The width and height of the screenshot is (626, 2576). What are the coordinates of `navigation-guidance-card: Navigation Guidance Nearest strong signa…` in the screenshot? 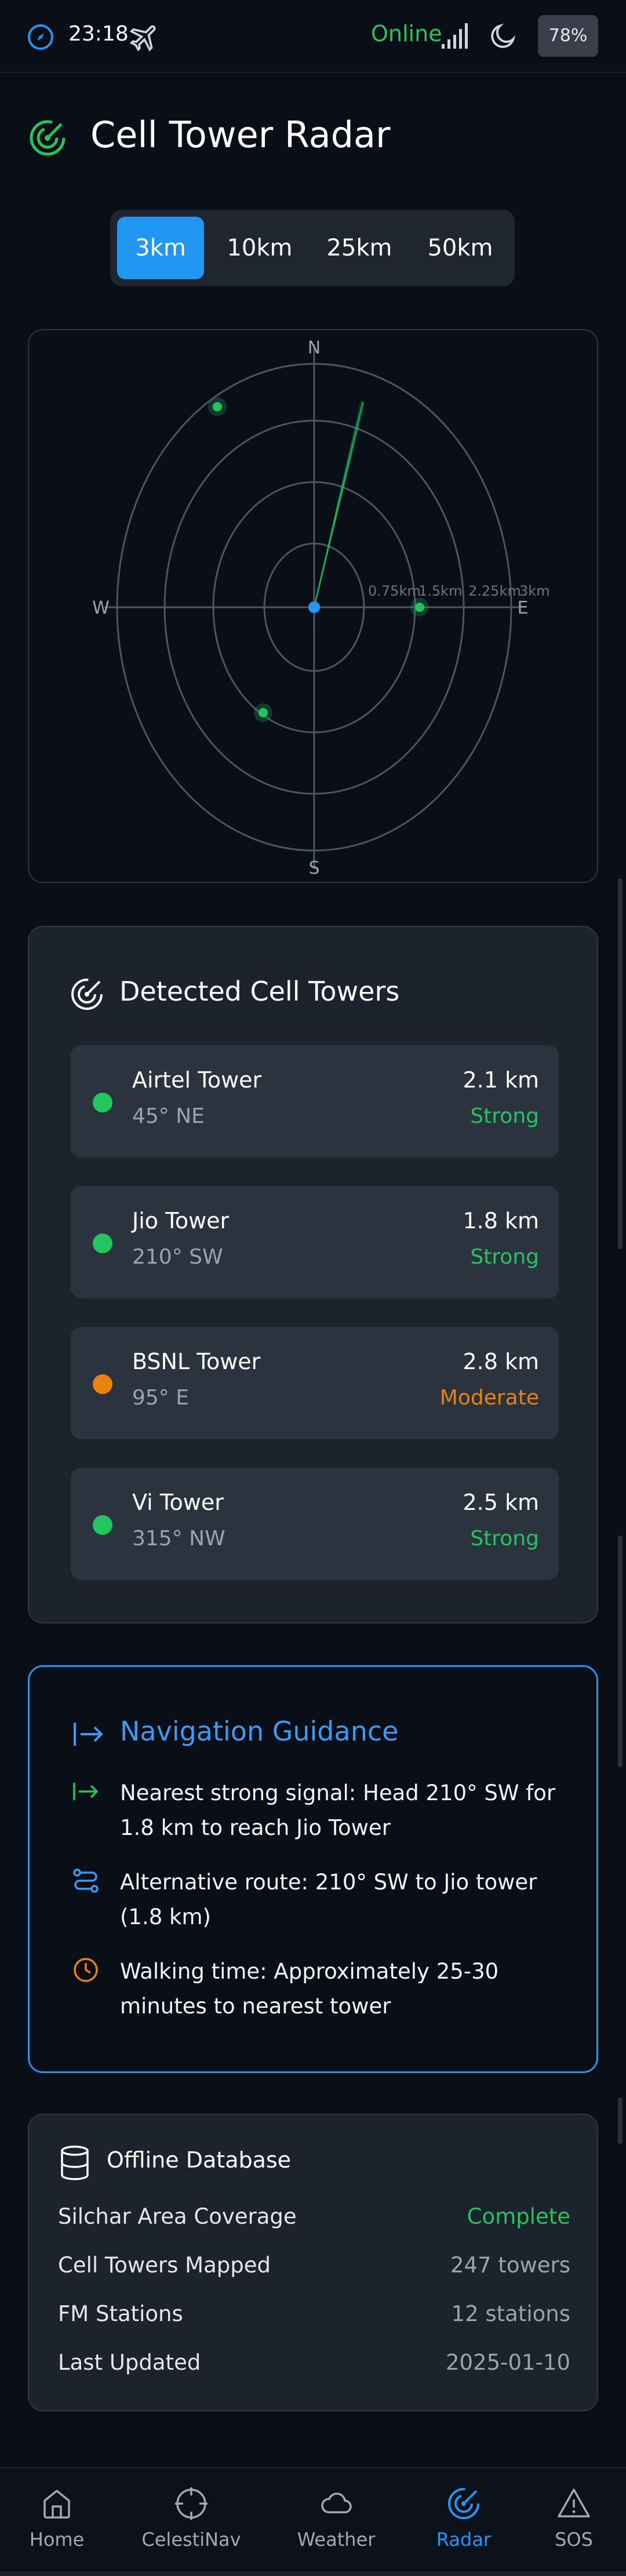 It's located at (313, 1869).